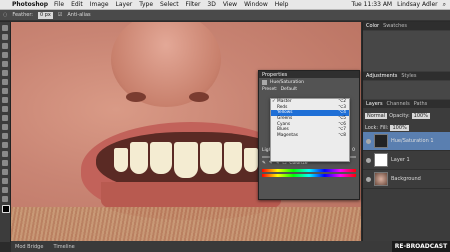 This screenshot has width=450, height=252. What do you see at coordinates (5, 37) in the screenshot?
I see `marquee-tool-icon` at bounding box center [5, 37].